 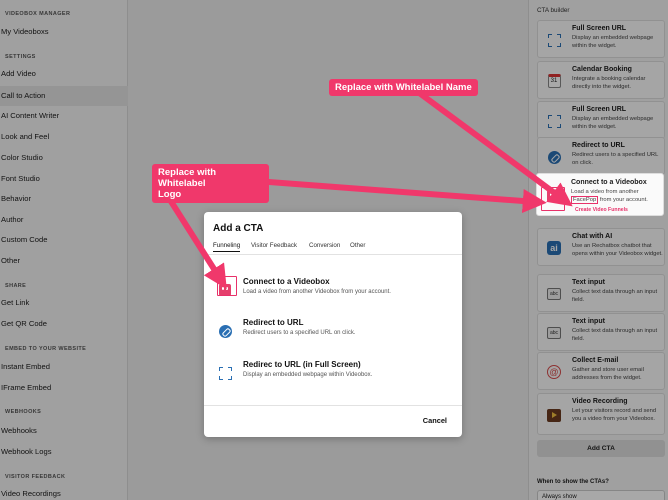 I want to click on annotation-whitelabel-name: Replace with Whitelabel Name, so click(x=403, y=87).